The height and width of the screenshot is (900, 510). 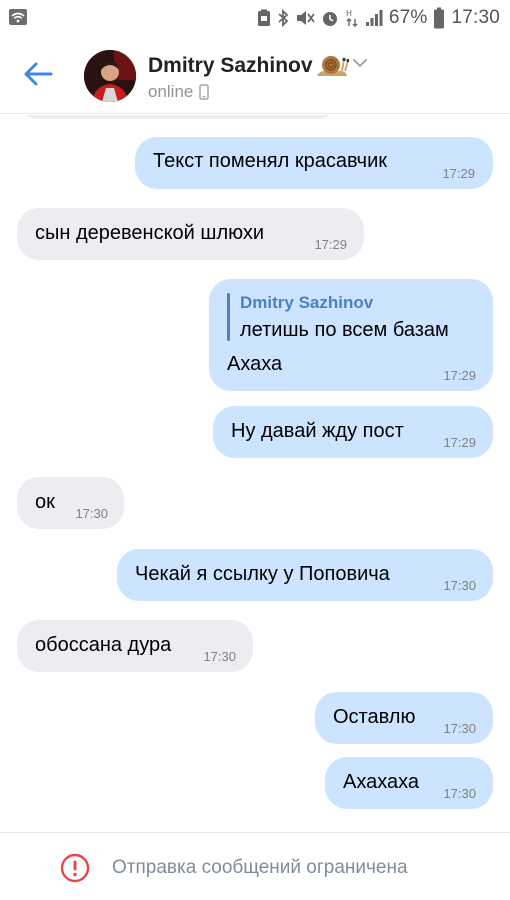 I want to click on mobile-phone-icon, so click(x=204, y=92).